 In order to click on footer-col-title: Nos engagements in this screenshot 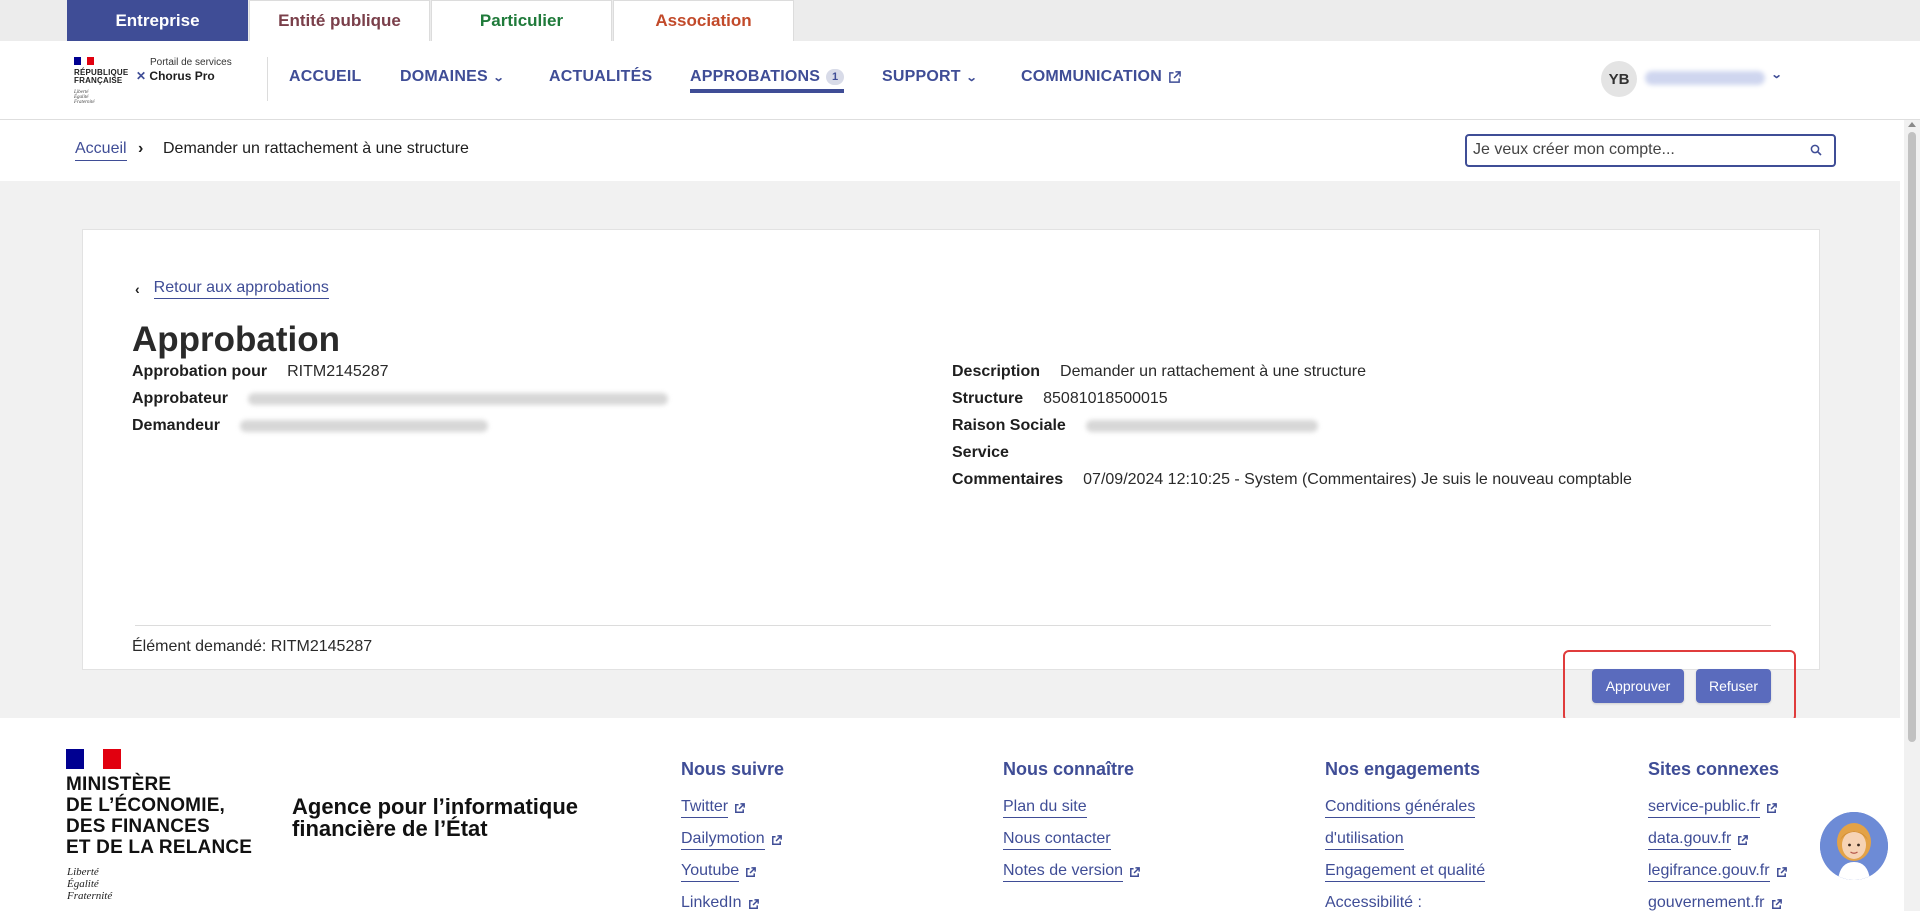, I will do `click(1403, 769)`.